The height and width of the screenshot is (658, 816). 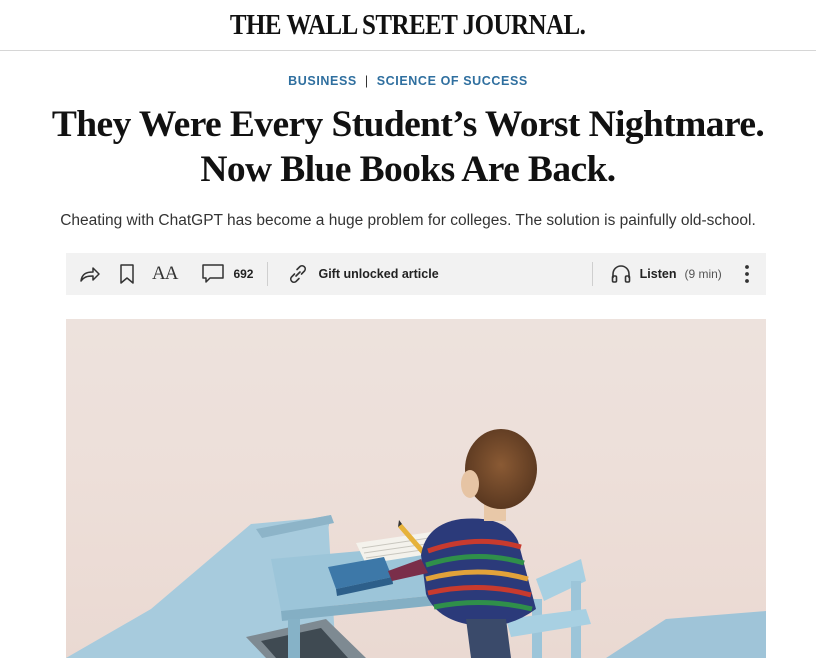 What do you see at coordinates (378, 274) in the screenshot?
I see `gift-article-label: Gift unlocked article` at bounding box center [378, 274].